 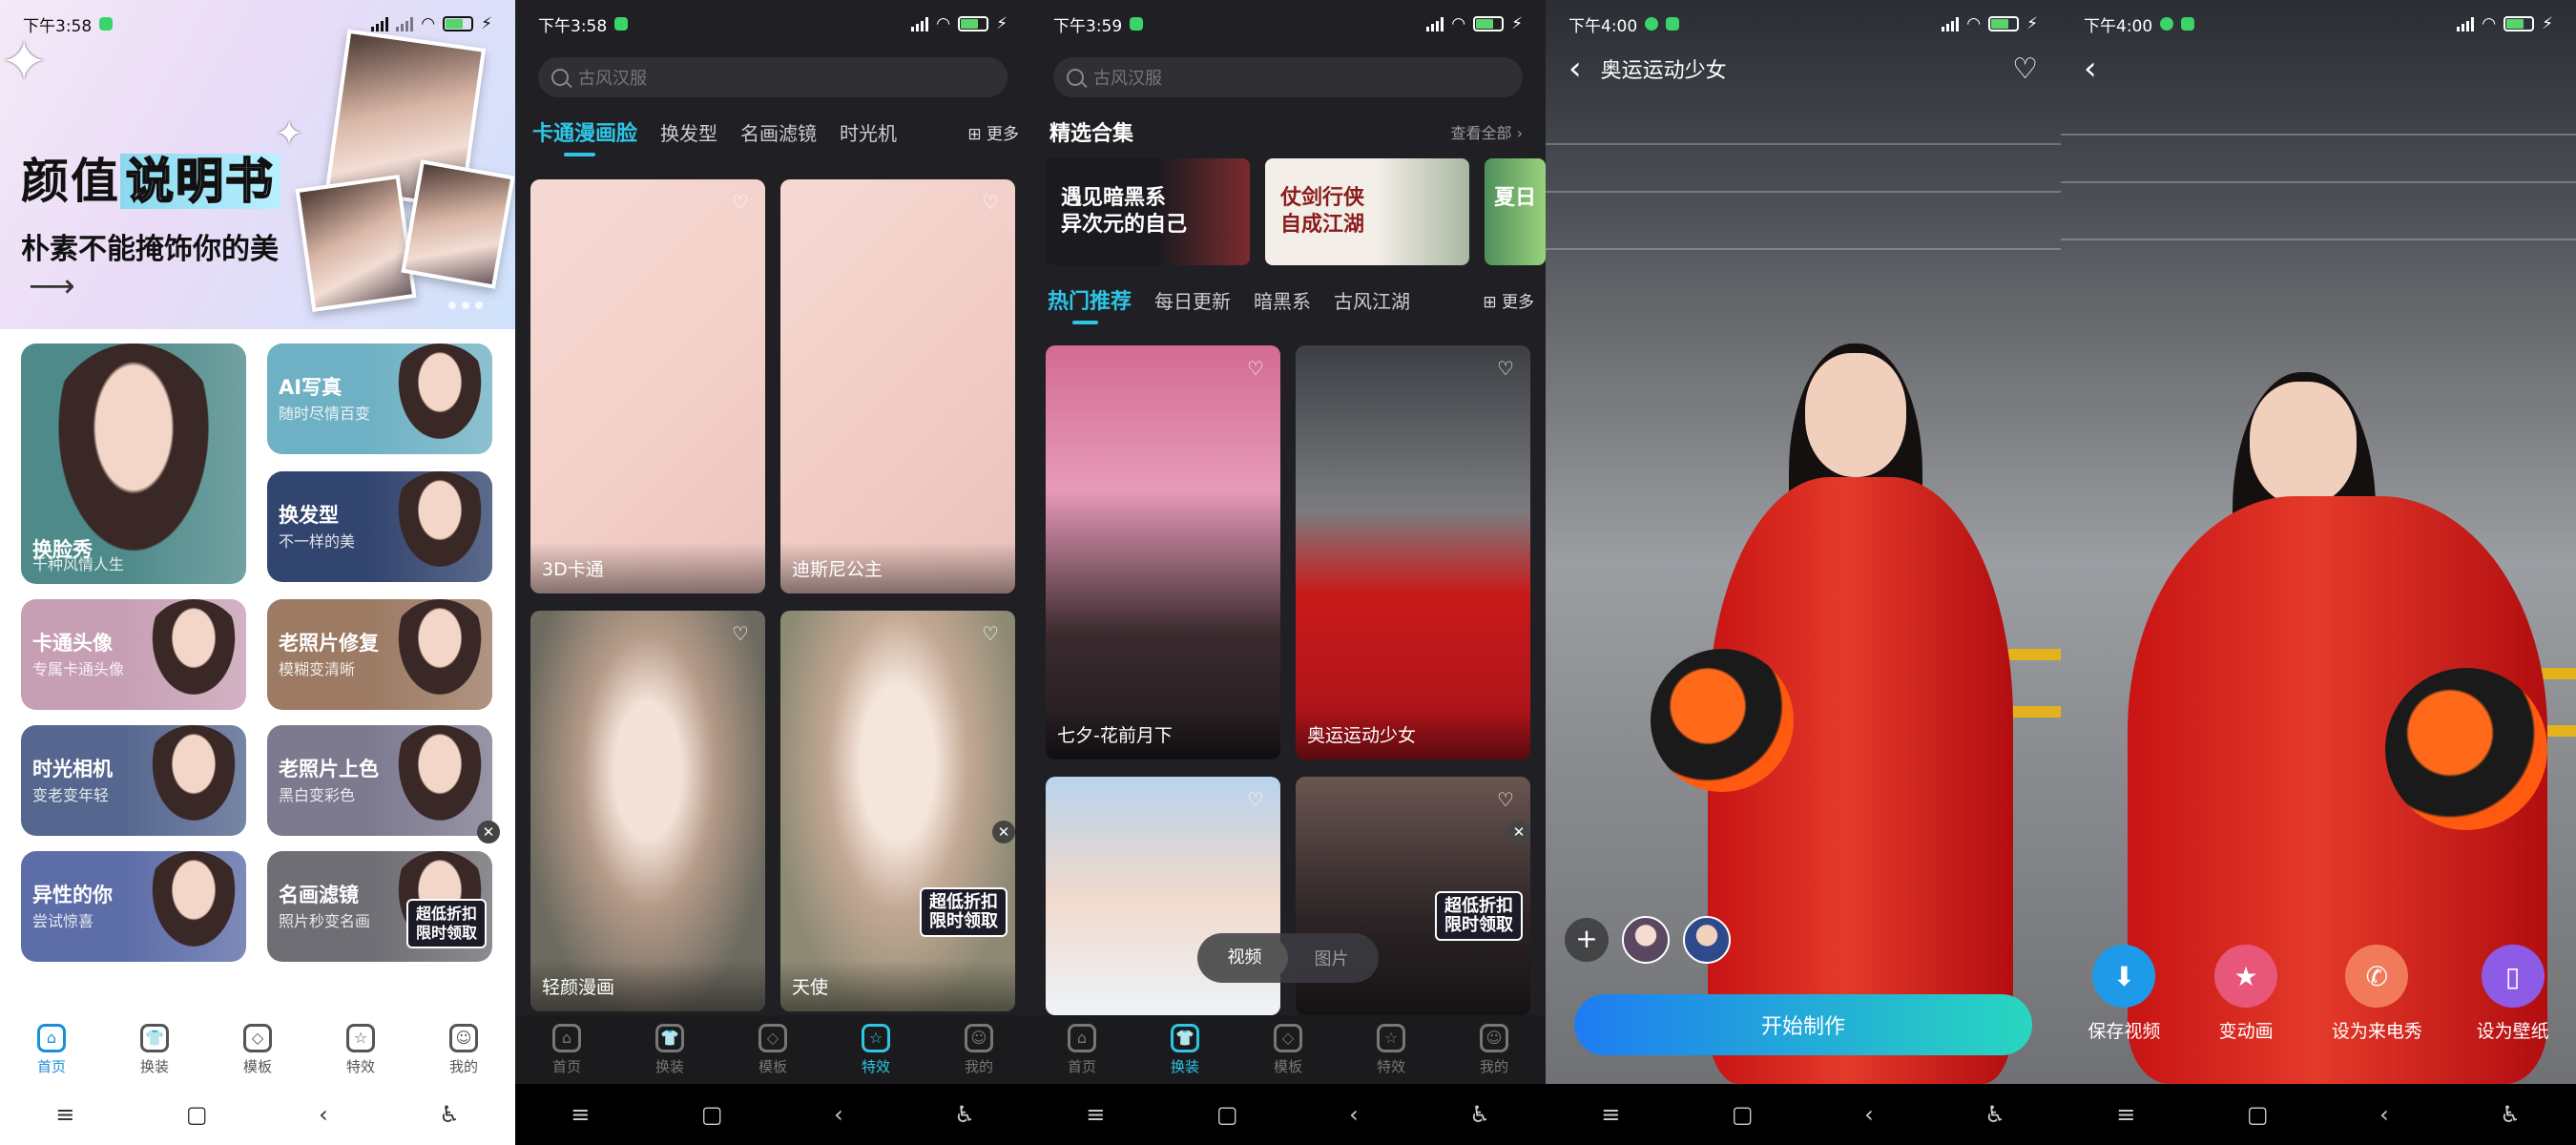 What do you see at coordinates (257, 165) in the screenshot?
I see `banner: 下午3:58 ◠ ⚡ ✦ ✦ 颜值 说明书 朴素不能掩饰你的美 ⟶` at bounding box center [257, 165].